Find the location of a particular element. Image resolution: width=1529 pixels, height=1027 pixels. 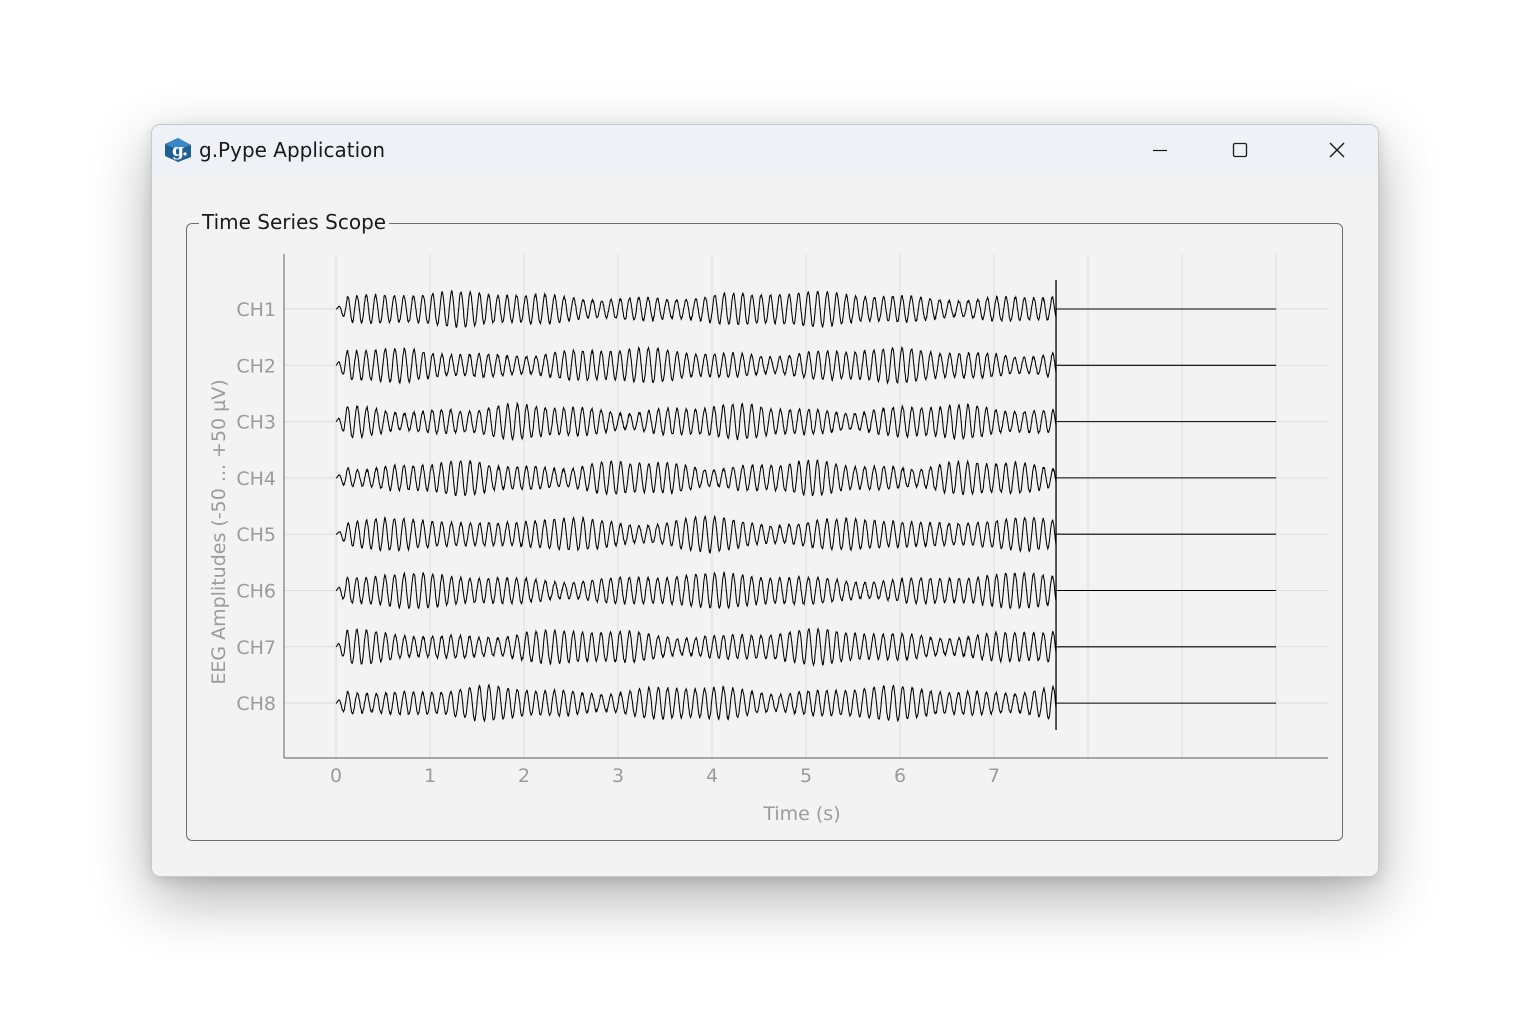

x-tick-label: 1 is located at coordinates (430, 776).